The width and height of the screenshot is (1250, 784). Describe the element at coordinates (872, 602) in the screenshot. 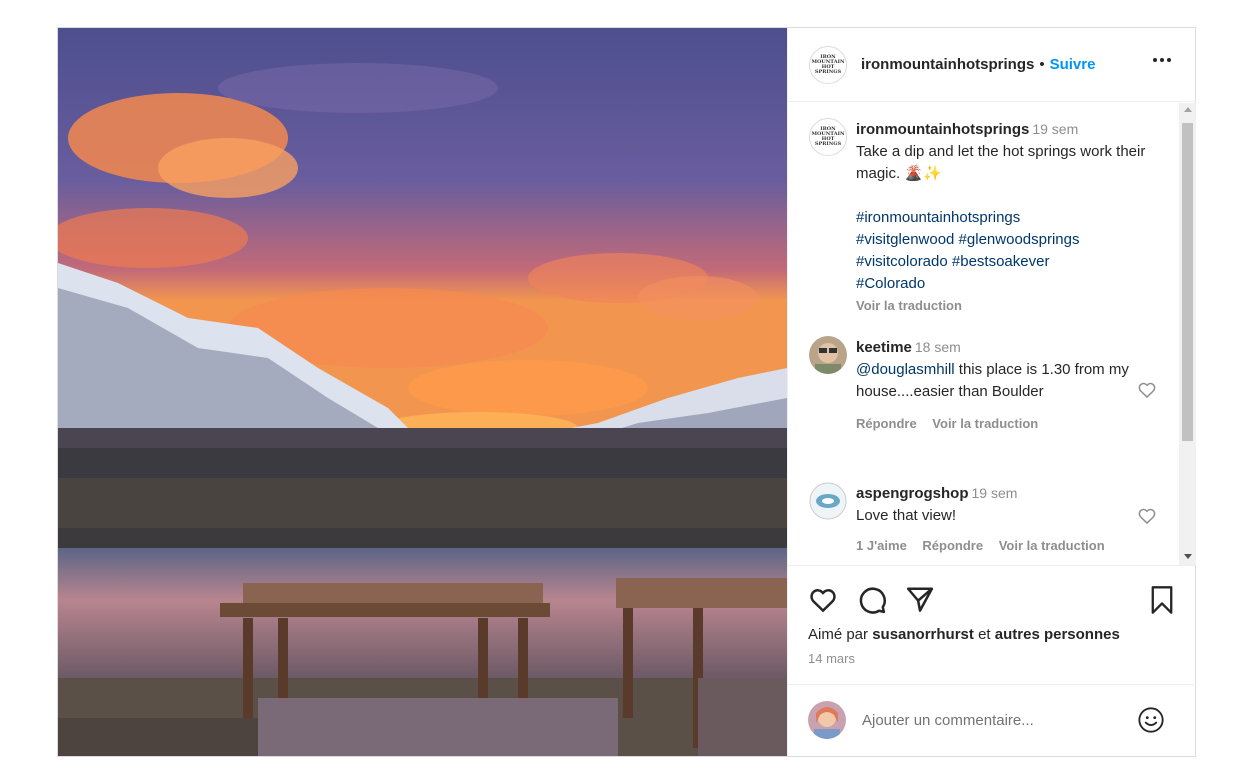

I see `comment-icon` at that location.